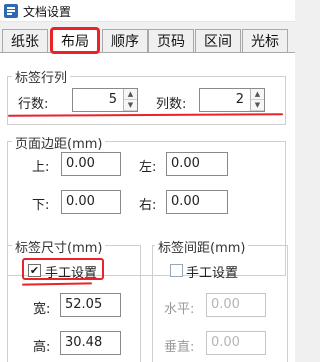 This screenshot has height=362, width=320. I want to click on height-input: 30.48, so click(90, 343).